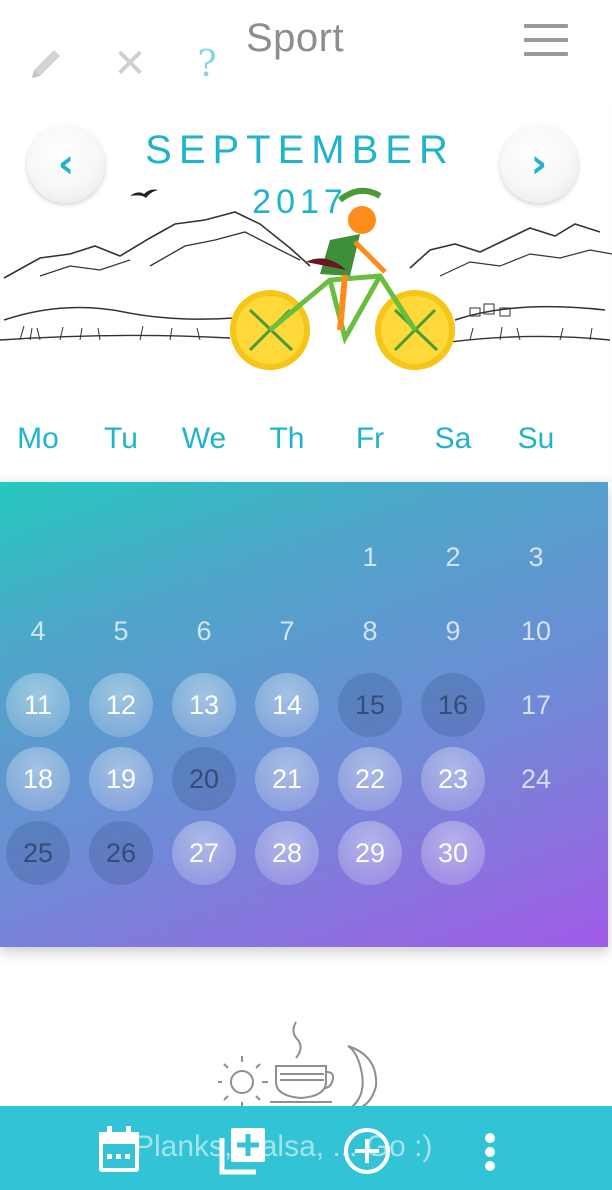  Describe the element at coordinates (453, 631) in the screenshot. I see `calendar-day: 9` at that location.